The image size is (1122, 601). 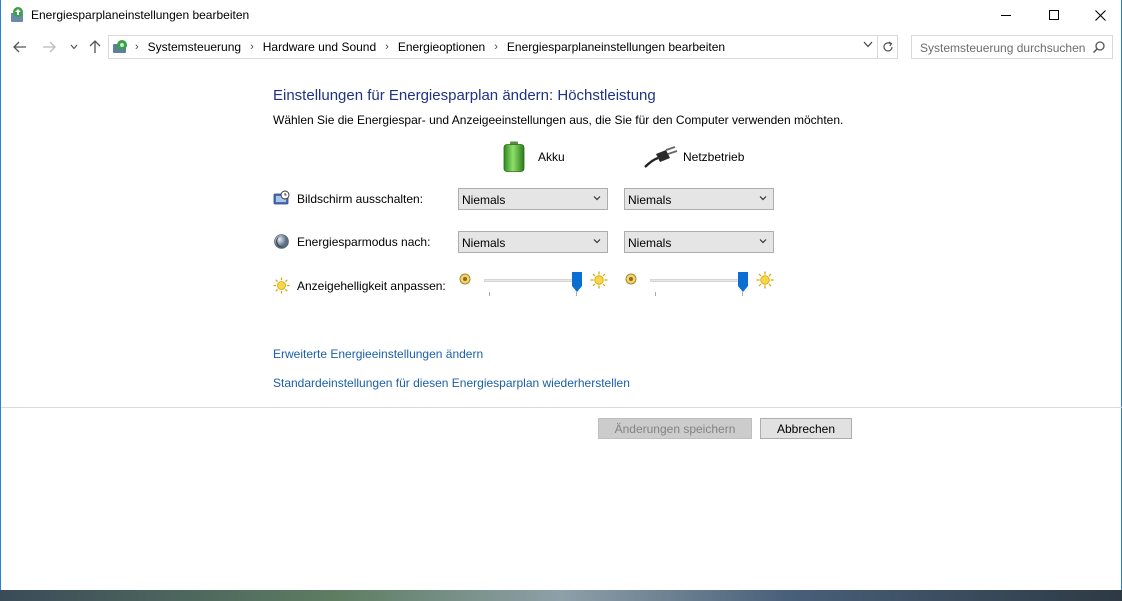 I want to click on setting-label-display-off: Bildschirm ausschalten:, so click(x=360, y=199).